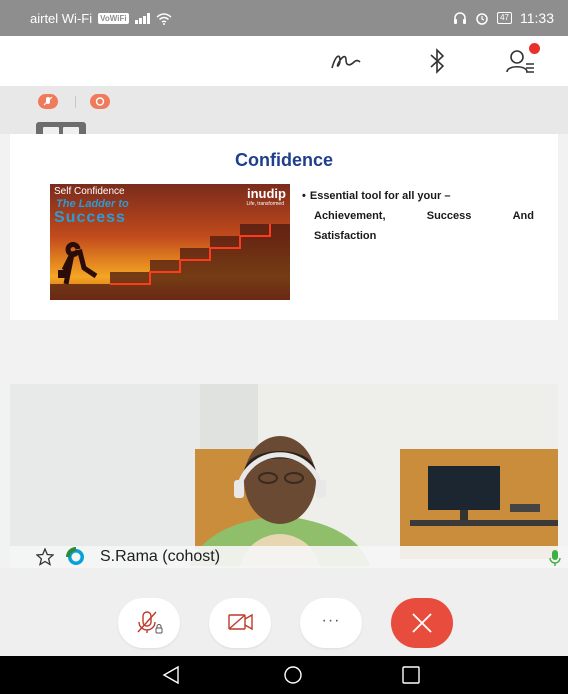  I want to click on mic-off-icon, so click(150, 622).